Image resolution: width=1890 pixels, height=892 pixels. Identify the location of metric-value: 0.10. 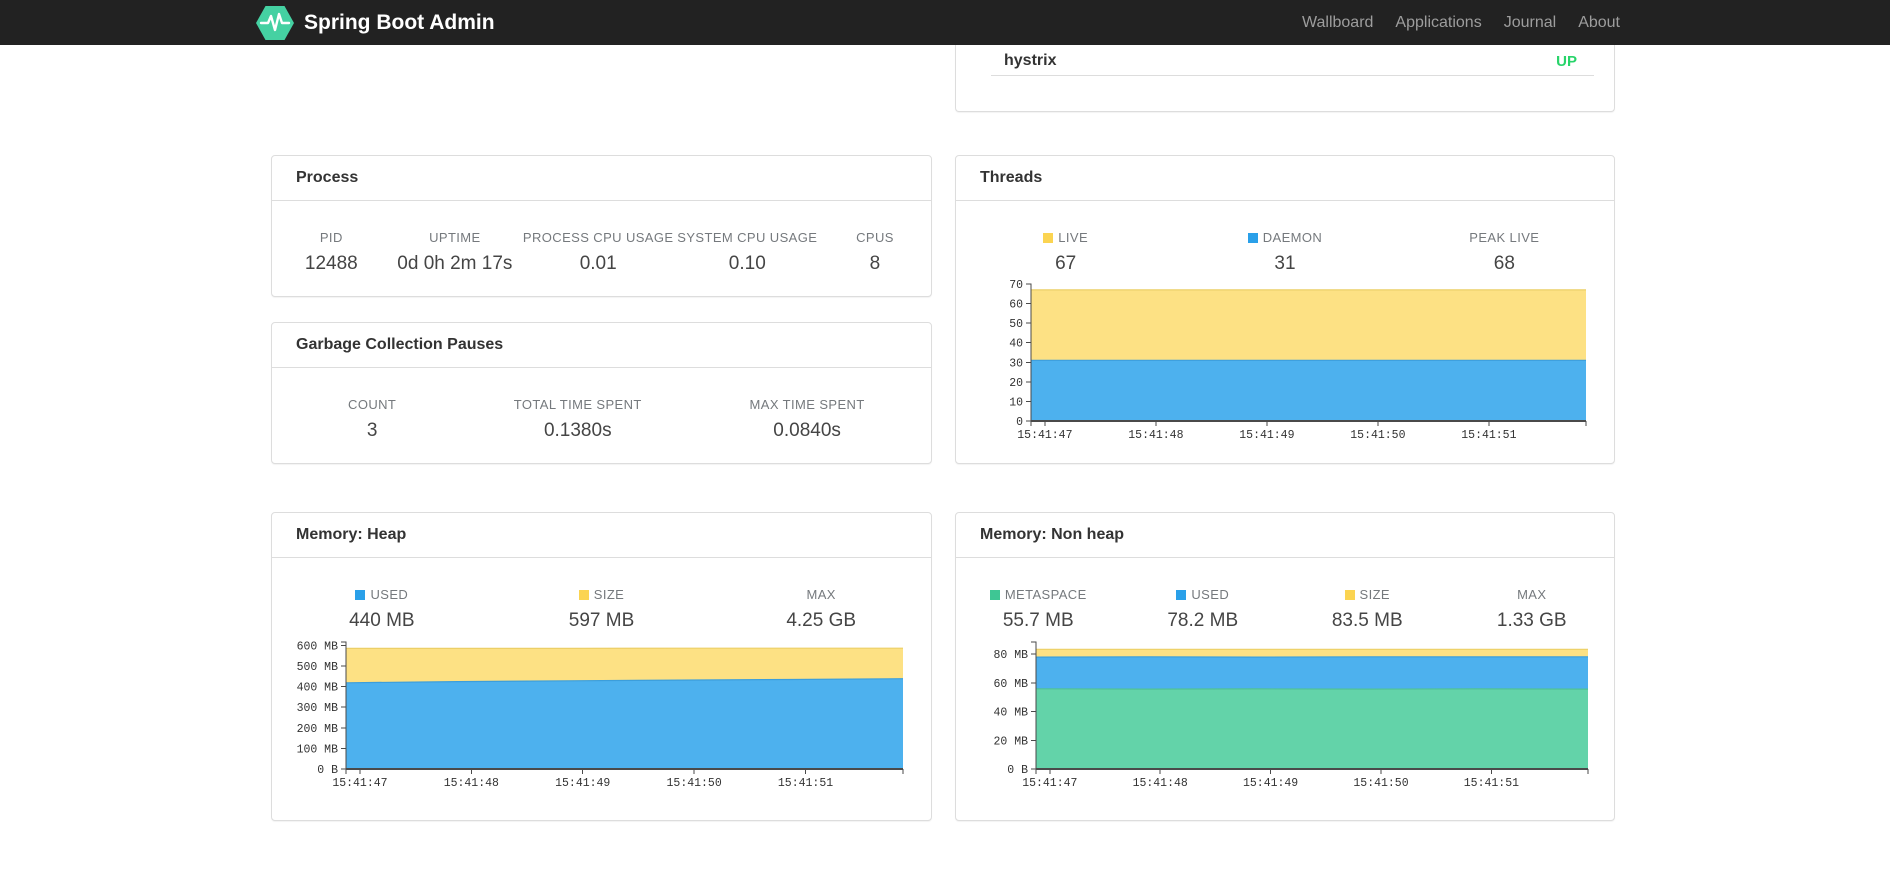
(747, 263).